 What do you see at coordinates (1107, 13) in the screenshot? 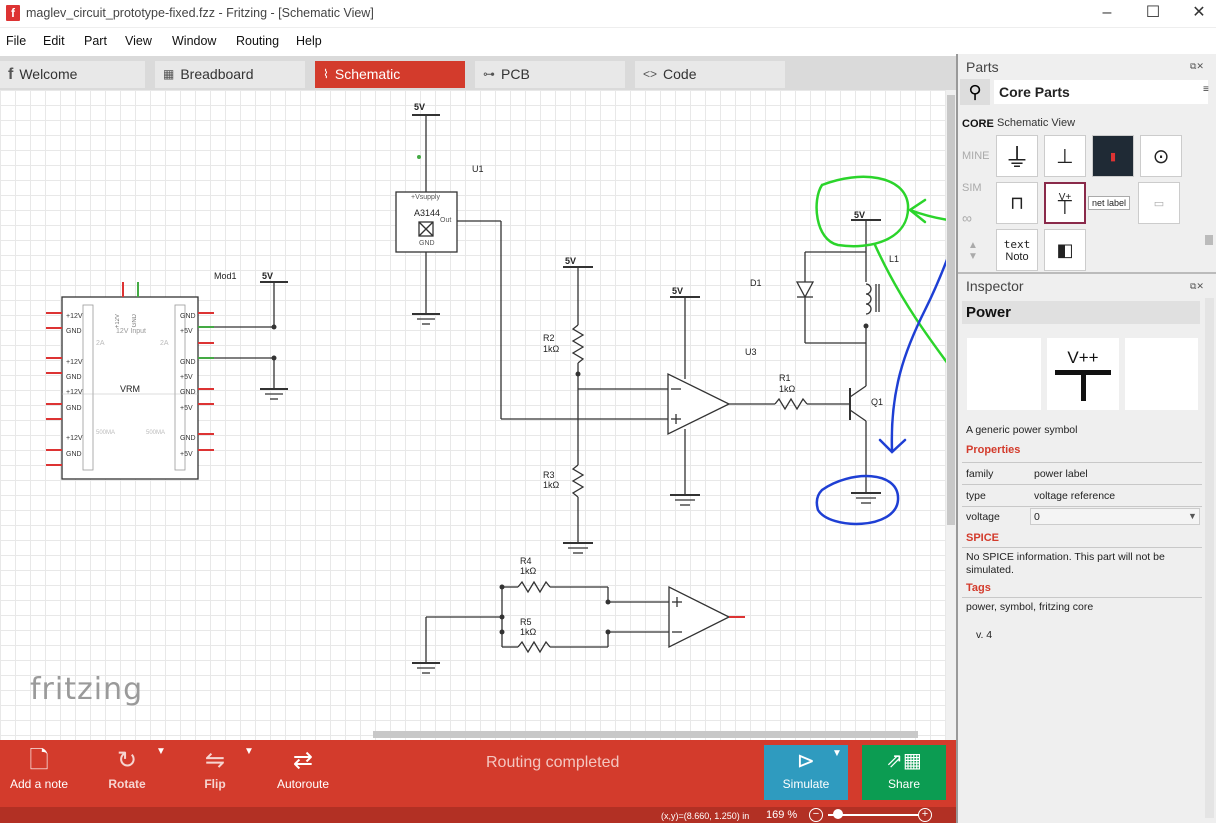
I see `minimize-icon: –` at bounding box center [1107, 13].